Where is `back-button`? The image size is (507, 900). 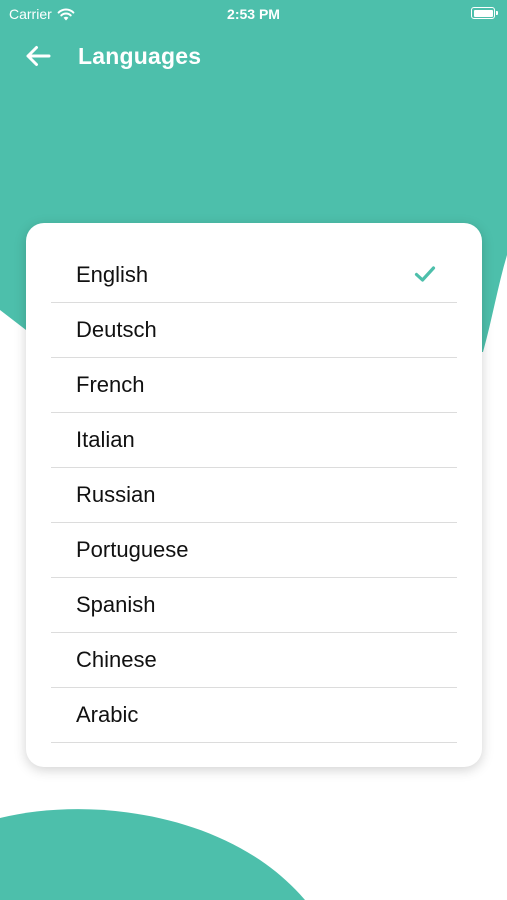
back-button is located at coordinates (38, 56).